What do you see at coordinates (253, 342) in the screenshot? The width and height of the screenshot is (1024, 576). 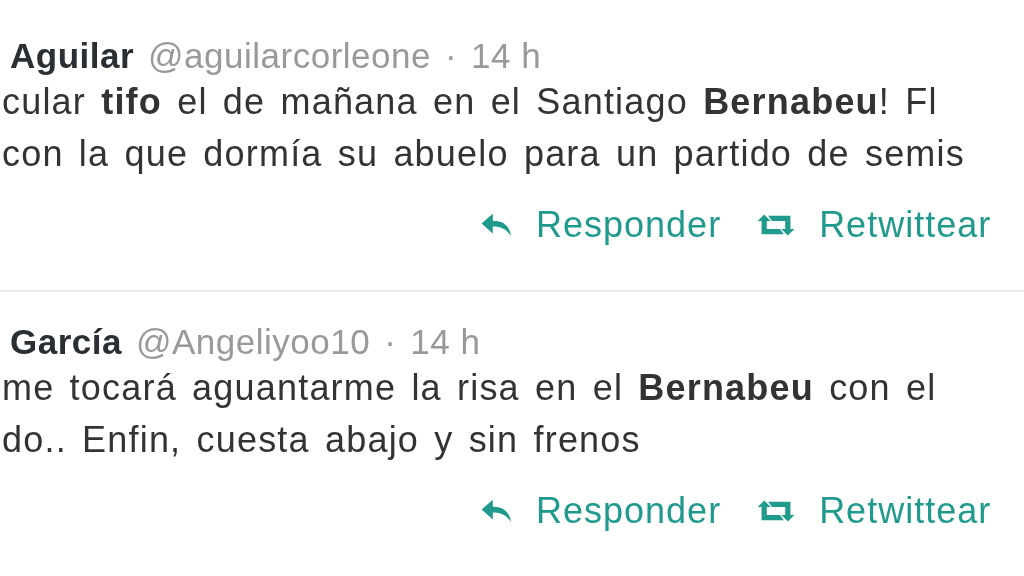 I see `user-handle: @Angeliyoo10` at bounding box center [253, 342].